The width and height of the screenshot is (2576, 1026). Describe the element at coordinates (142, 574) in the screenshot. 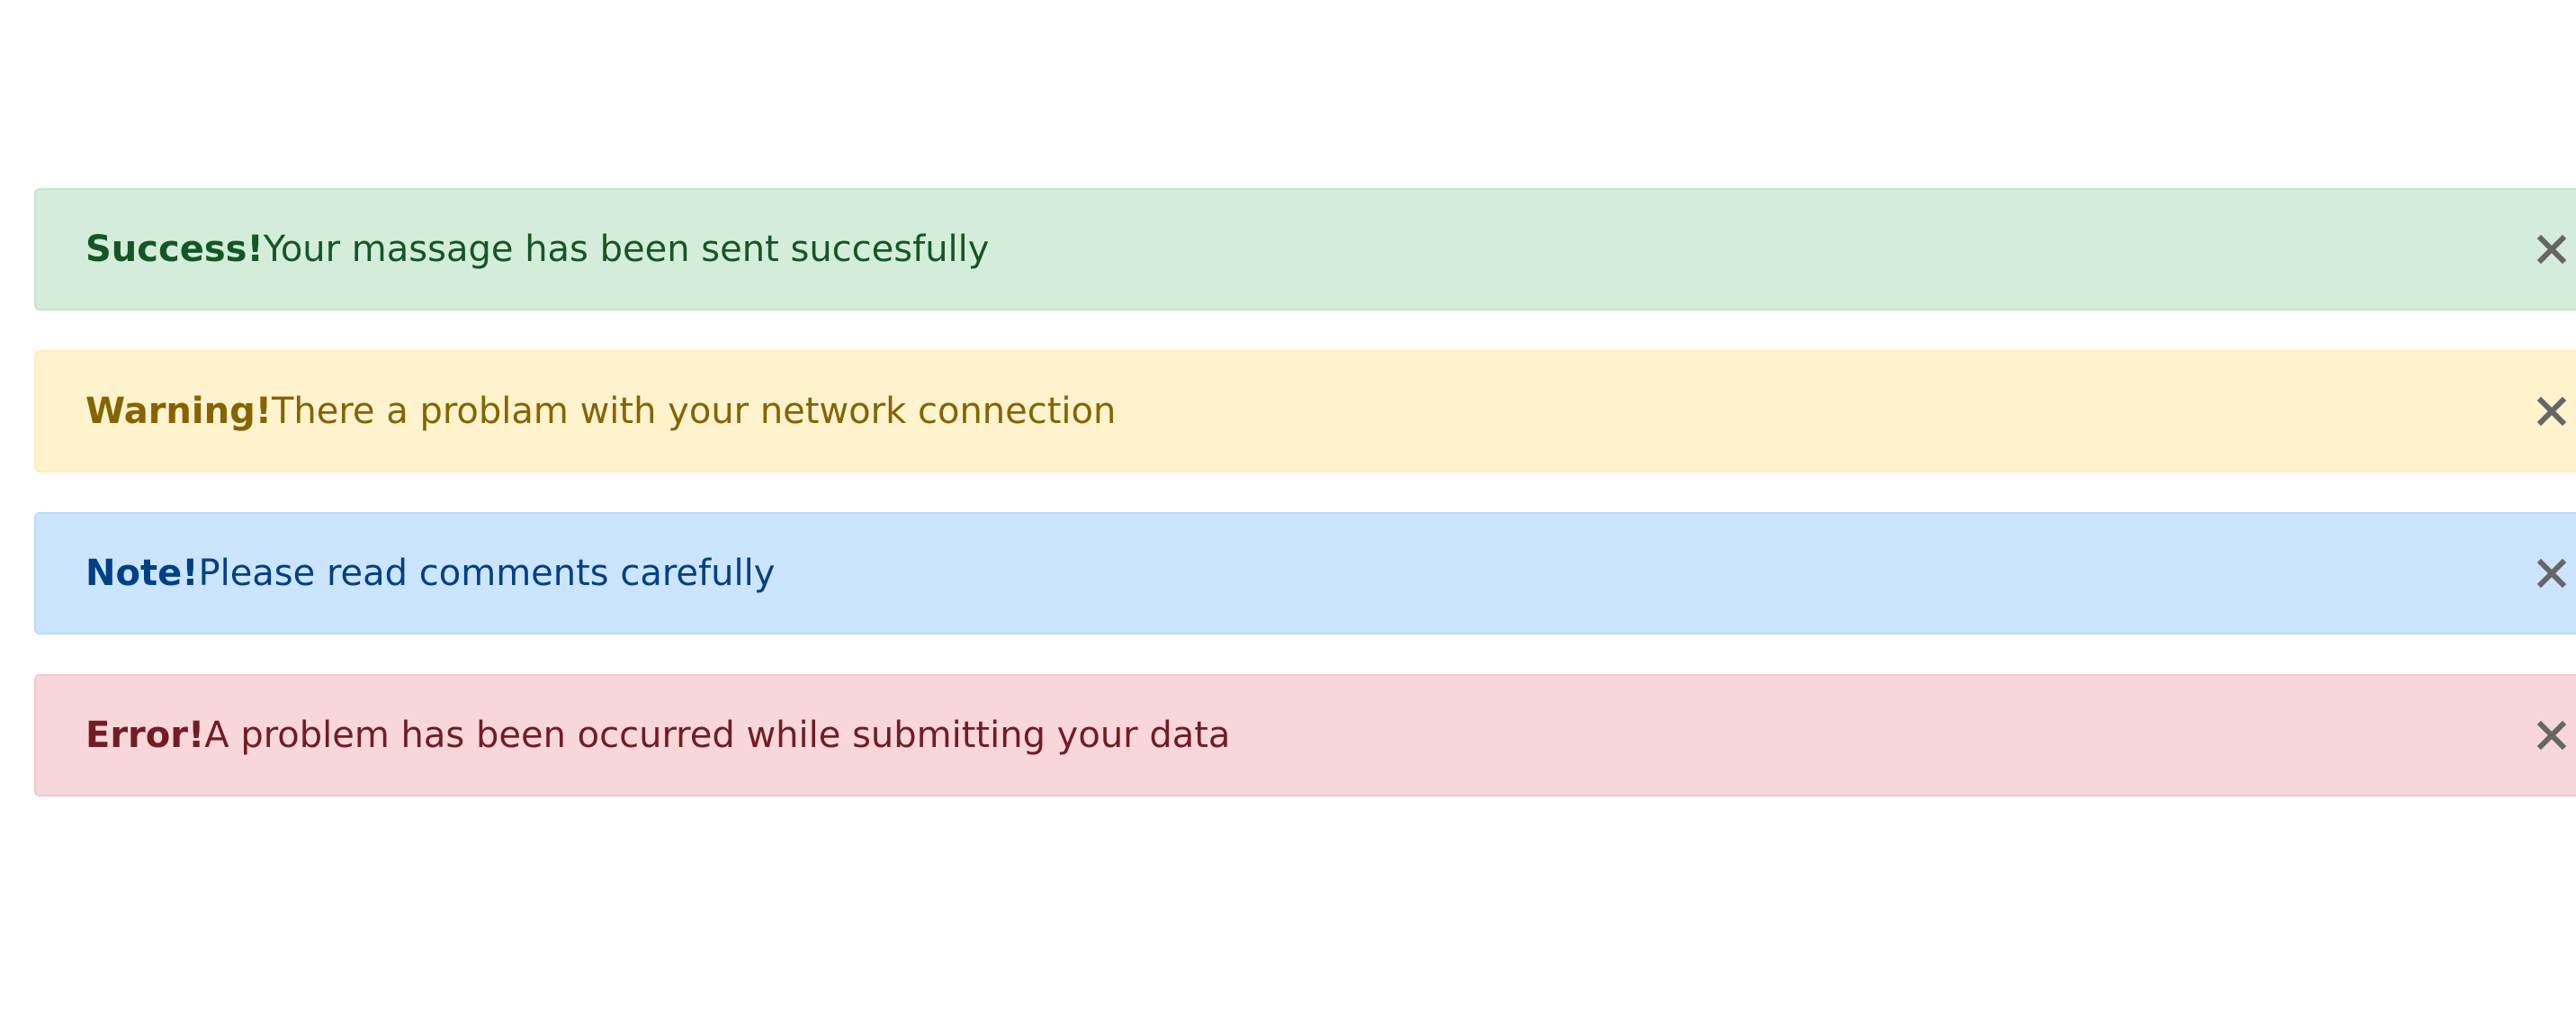

I see `alert-title: Note!` at that location.